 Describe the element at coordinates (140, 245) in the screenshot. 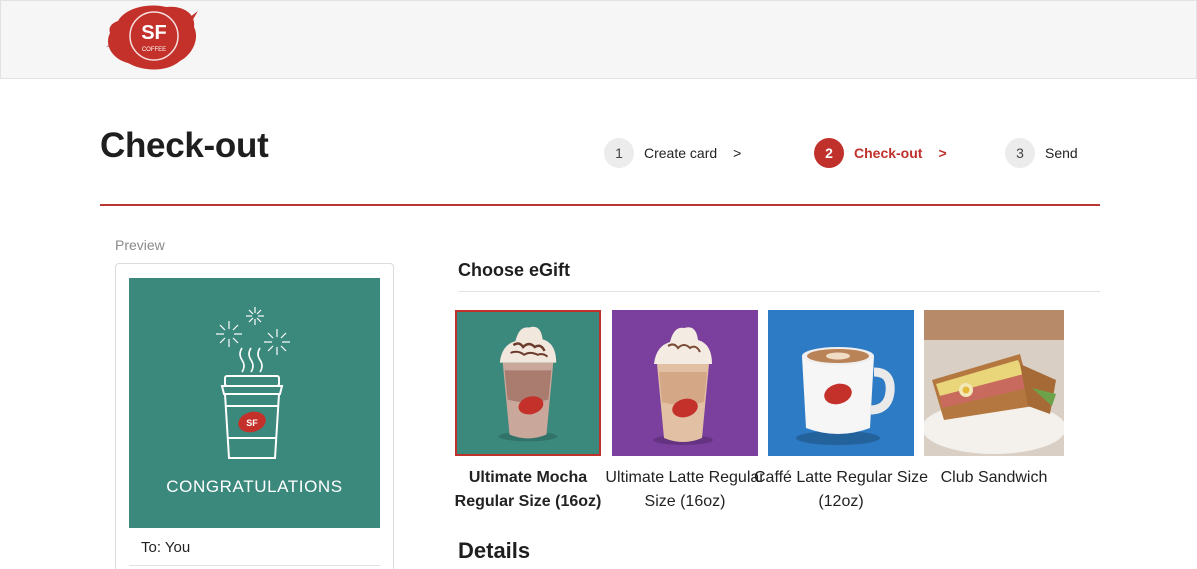

I see `preview-label: Preview` at that location.